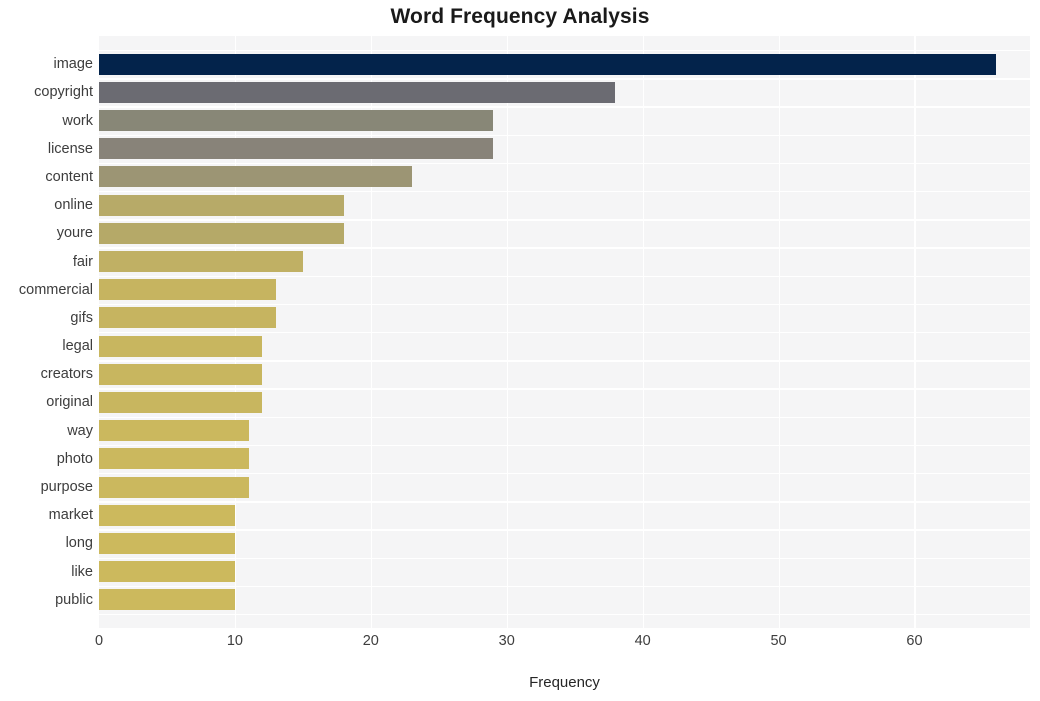 Image resolution: width=1040 pixels, height=701 pixels. Describe the element at coordinates (63, 92) in the screenshot. I see `y-tick-label: copyright` at that location.